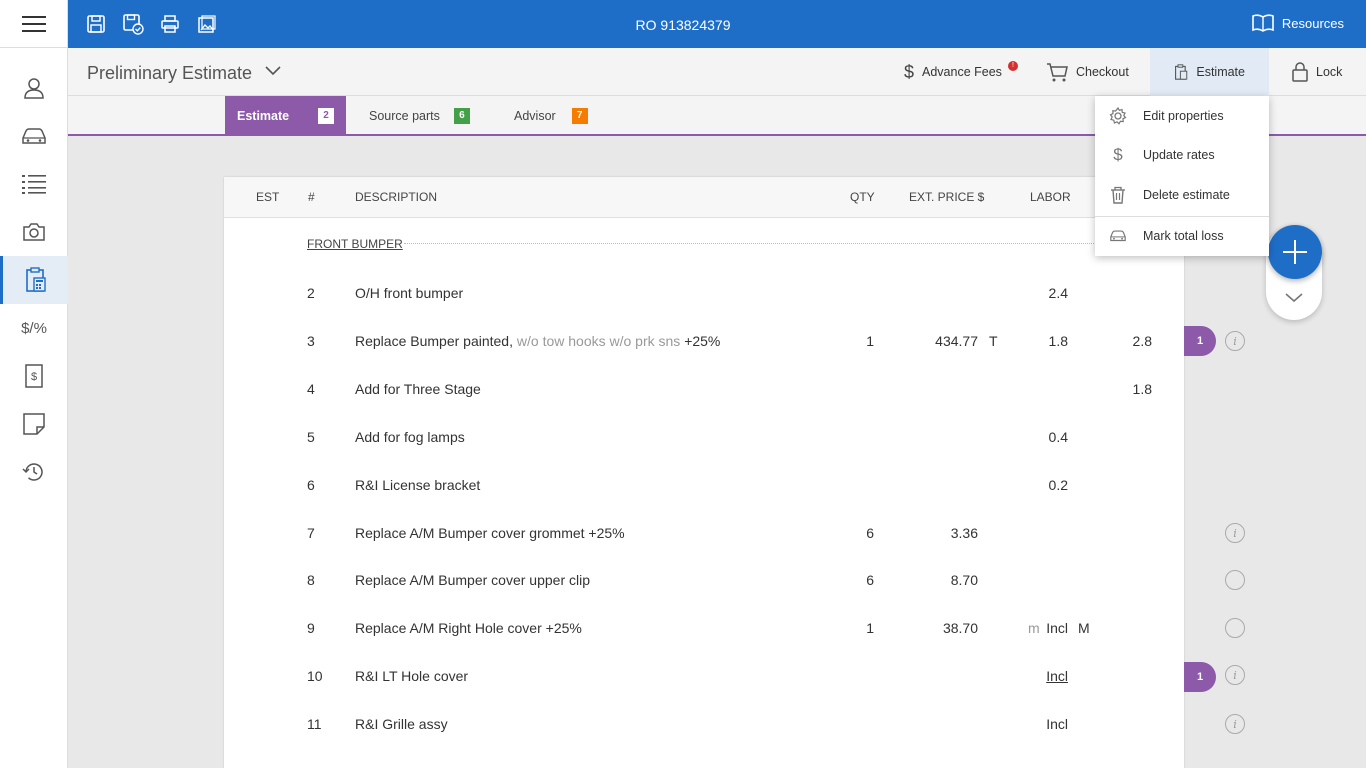 This screenshot has height=768, width=1366. Describe the element at coordinates (993, 341) in the screenshot. I see `line-price-flag: T` at that location.